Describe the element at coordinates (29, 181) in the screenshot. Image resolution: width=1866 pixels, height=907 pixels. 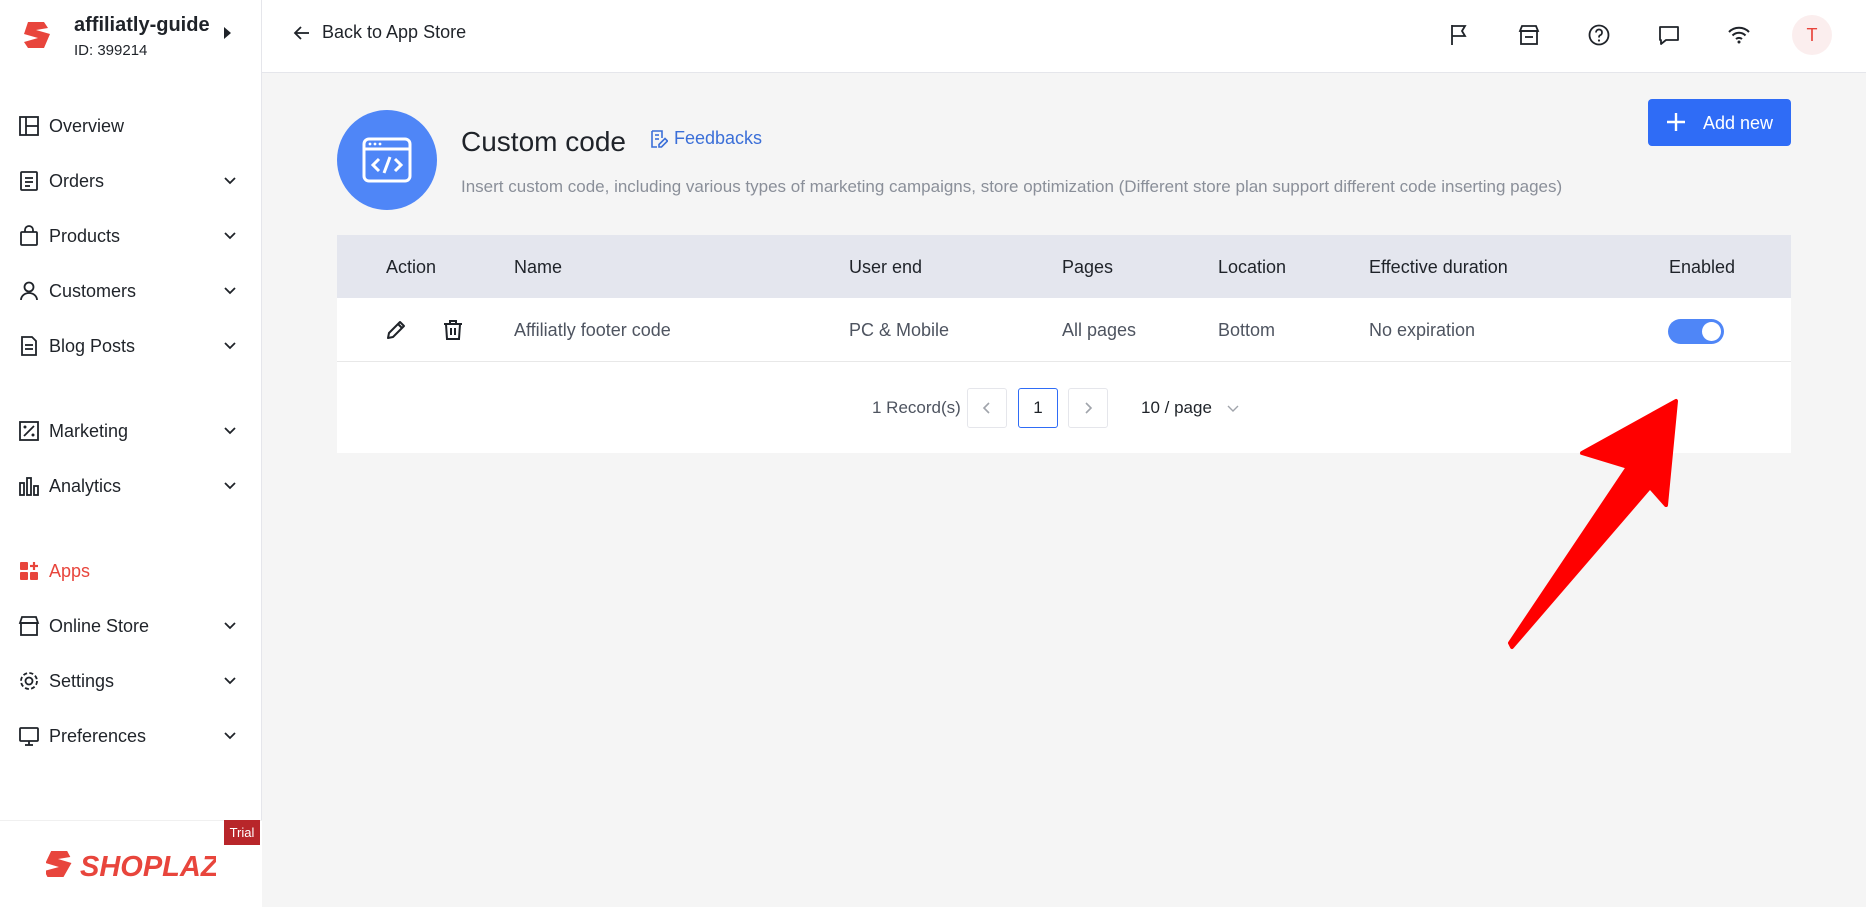
I see `orders-icon` at that location.